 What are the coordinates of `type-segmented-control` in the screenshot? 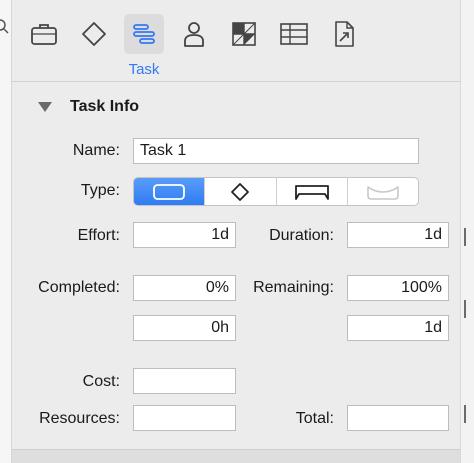 It's located at (276, 191).